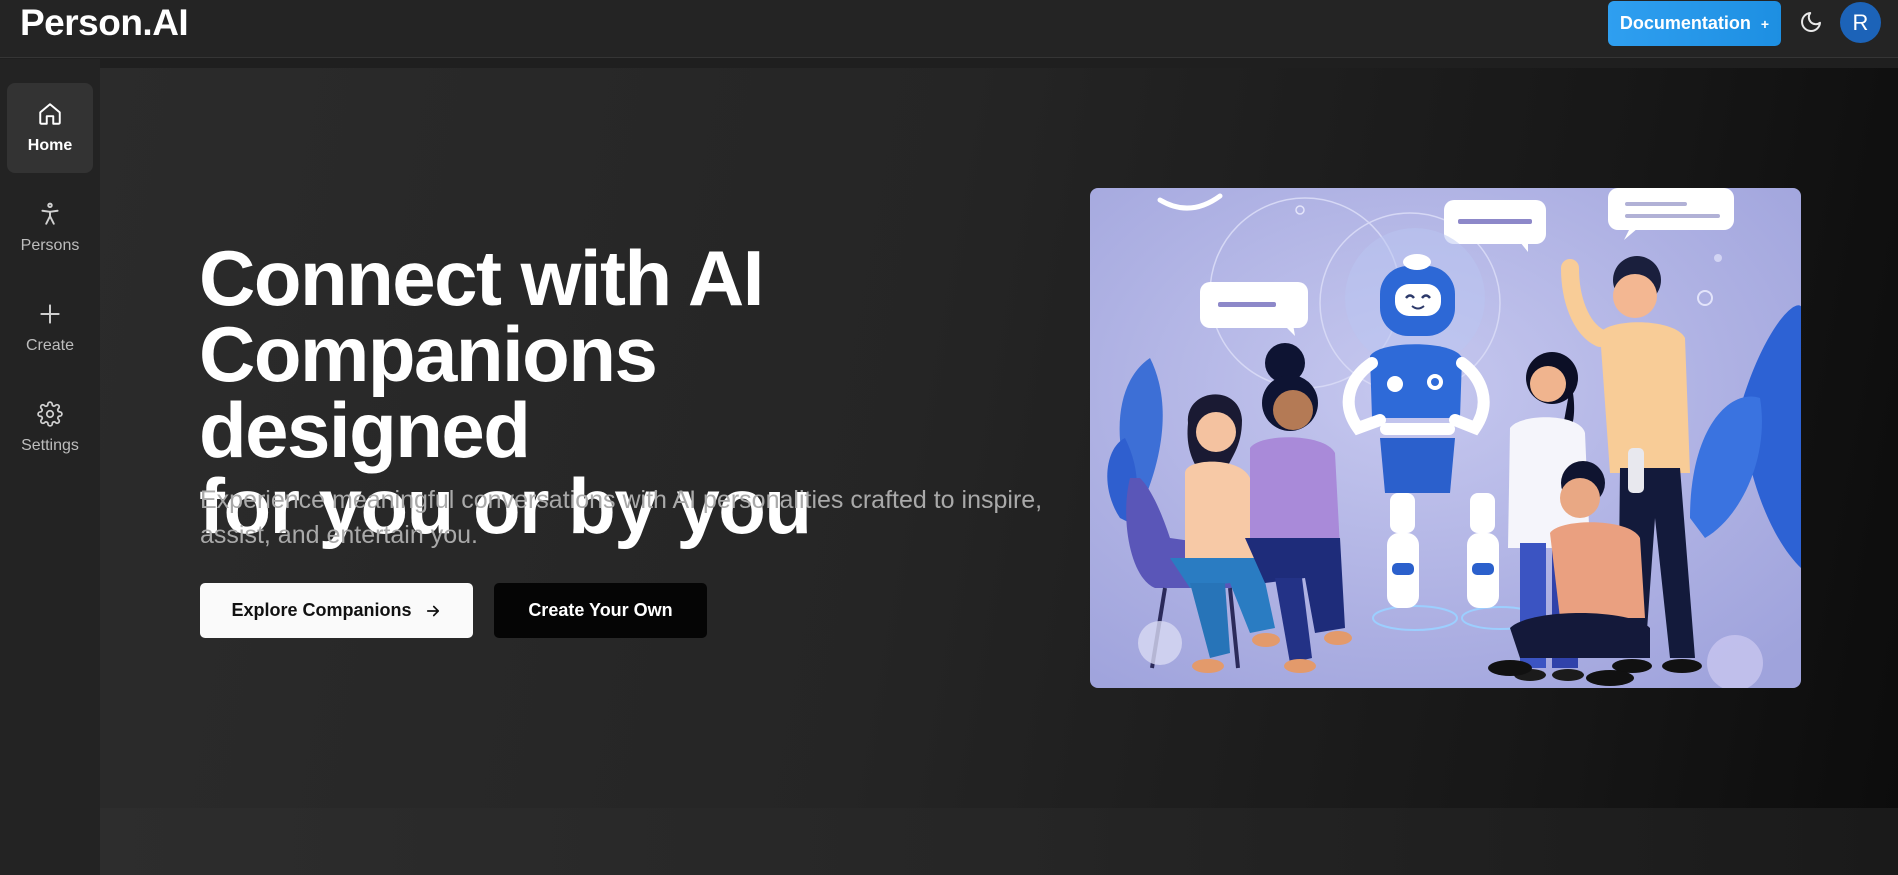 The image size is (1898, 875). What do you see at coordinates (50, 428) in the screenshot?
I see `sidebar-item-settings: Settings` at bounding box center [50, 428].